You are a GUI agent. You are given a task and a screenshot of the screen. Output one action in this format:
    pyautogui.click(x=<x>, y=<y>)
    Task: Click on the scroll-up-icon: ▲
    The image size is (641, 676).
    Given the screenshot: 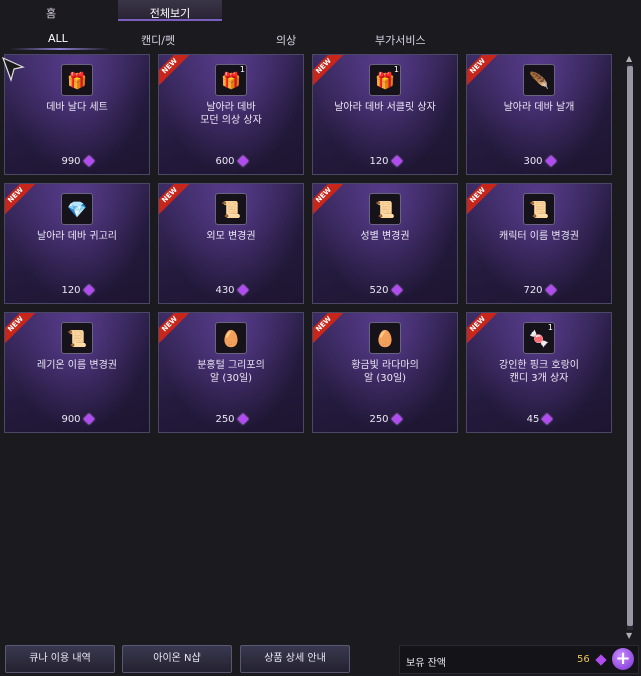 What is the action you would take?
    pyautogui.click(x=629, y=58)
    